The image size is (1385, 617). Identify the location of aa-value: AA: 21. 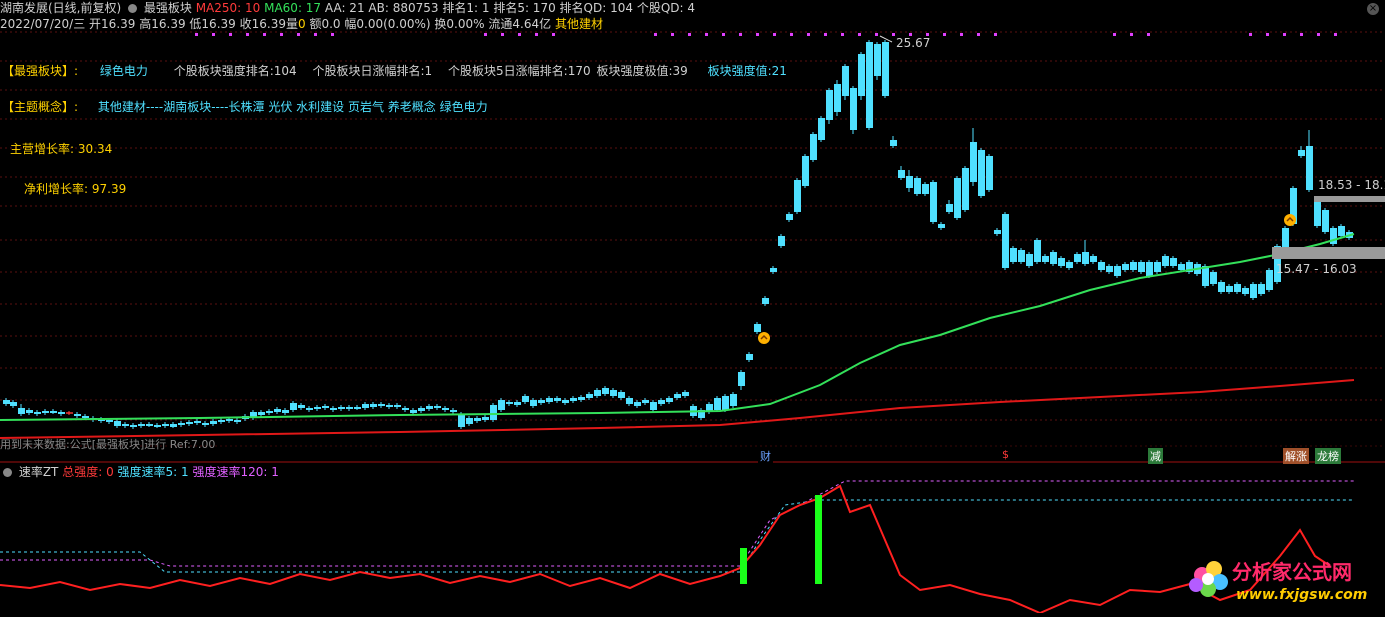
(344, 8).